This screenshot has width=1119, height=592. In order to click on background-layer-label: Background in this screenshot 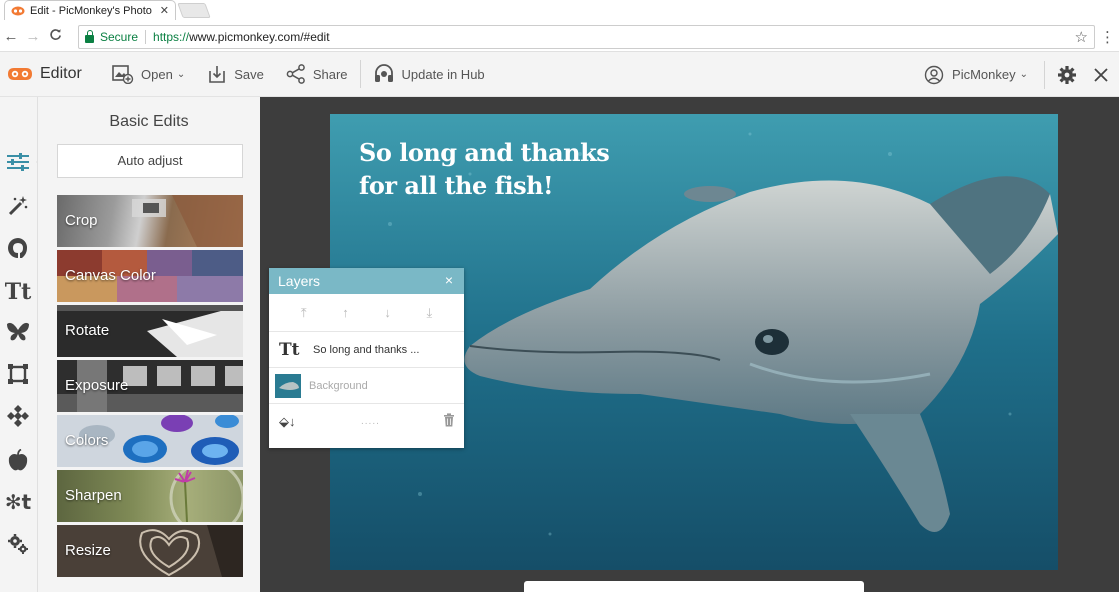, I will do `click(338, 385)`.